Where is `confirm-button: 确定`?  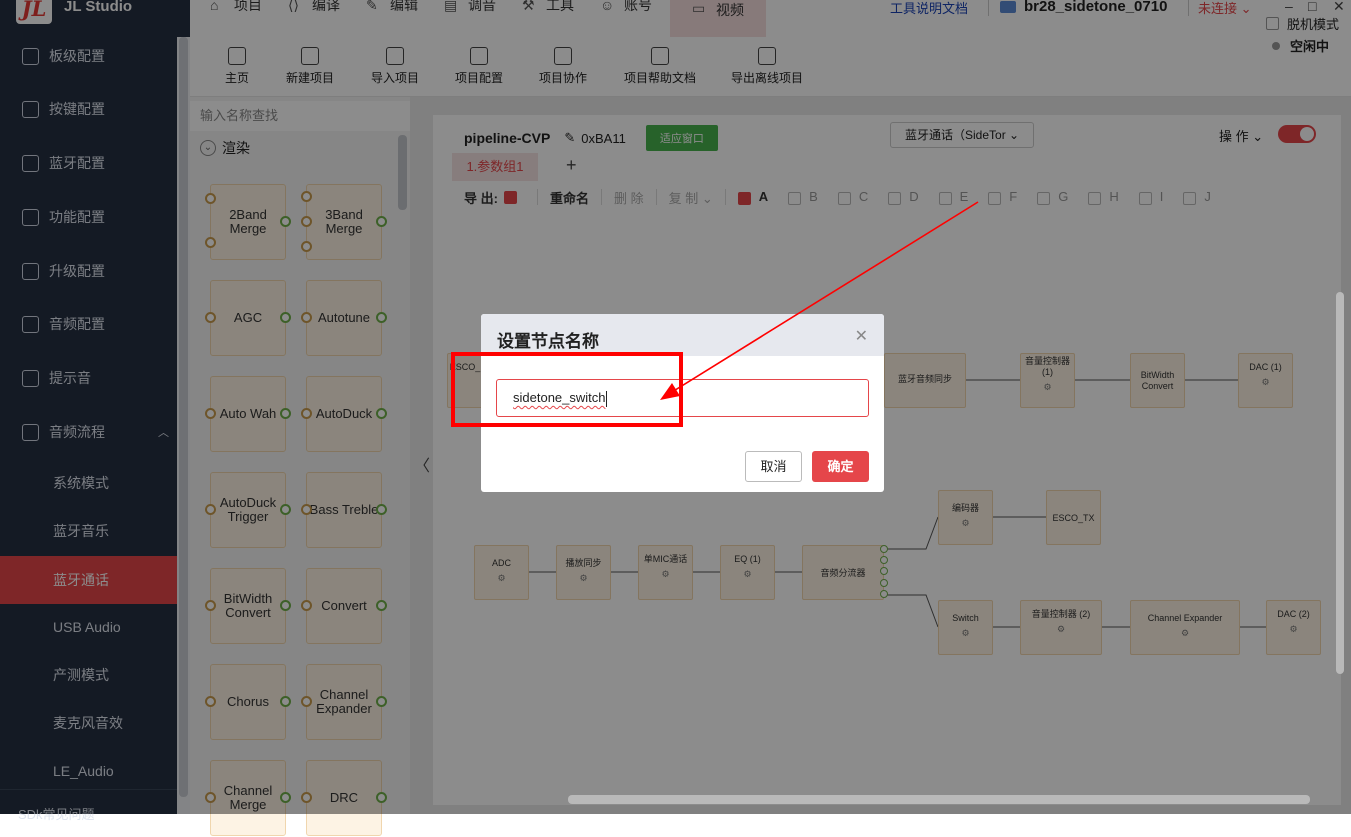
confirm-button: 确定 is located at coordinates (840, 466).